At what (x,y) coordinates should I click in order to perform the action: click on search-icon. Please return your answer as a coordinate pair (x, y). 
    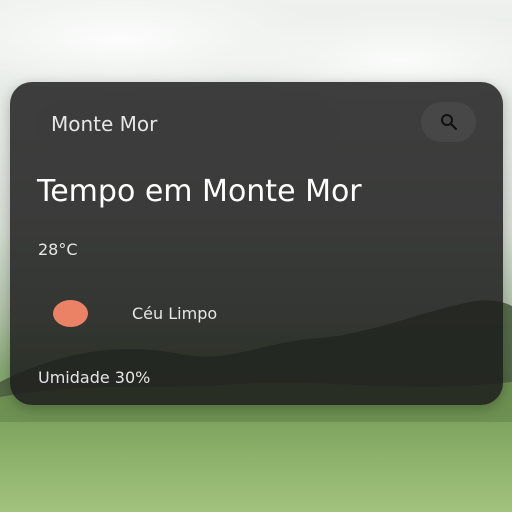
    Looking at the image, I should click on (448, 122).